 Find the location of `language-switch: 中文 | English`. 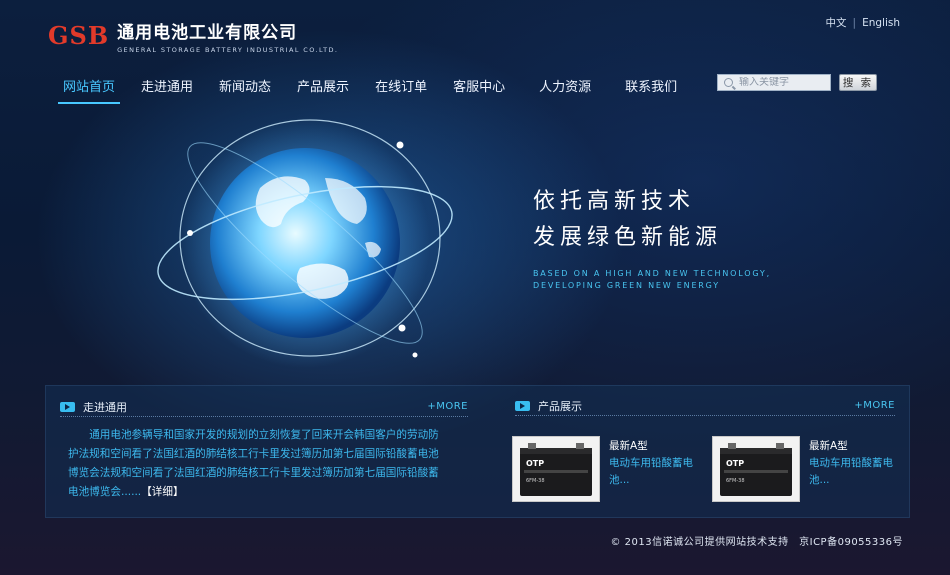

language-switch: 中文 | English is located at coordinates (863, 22).